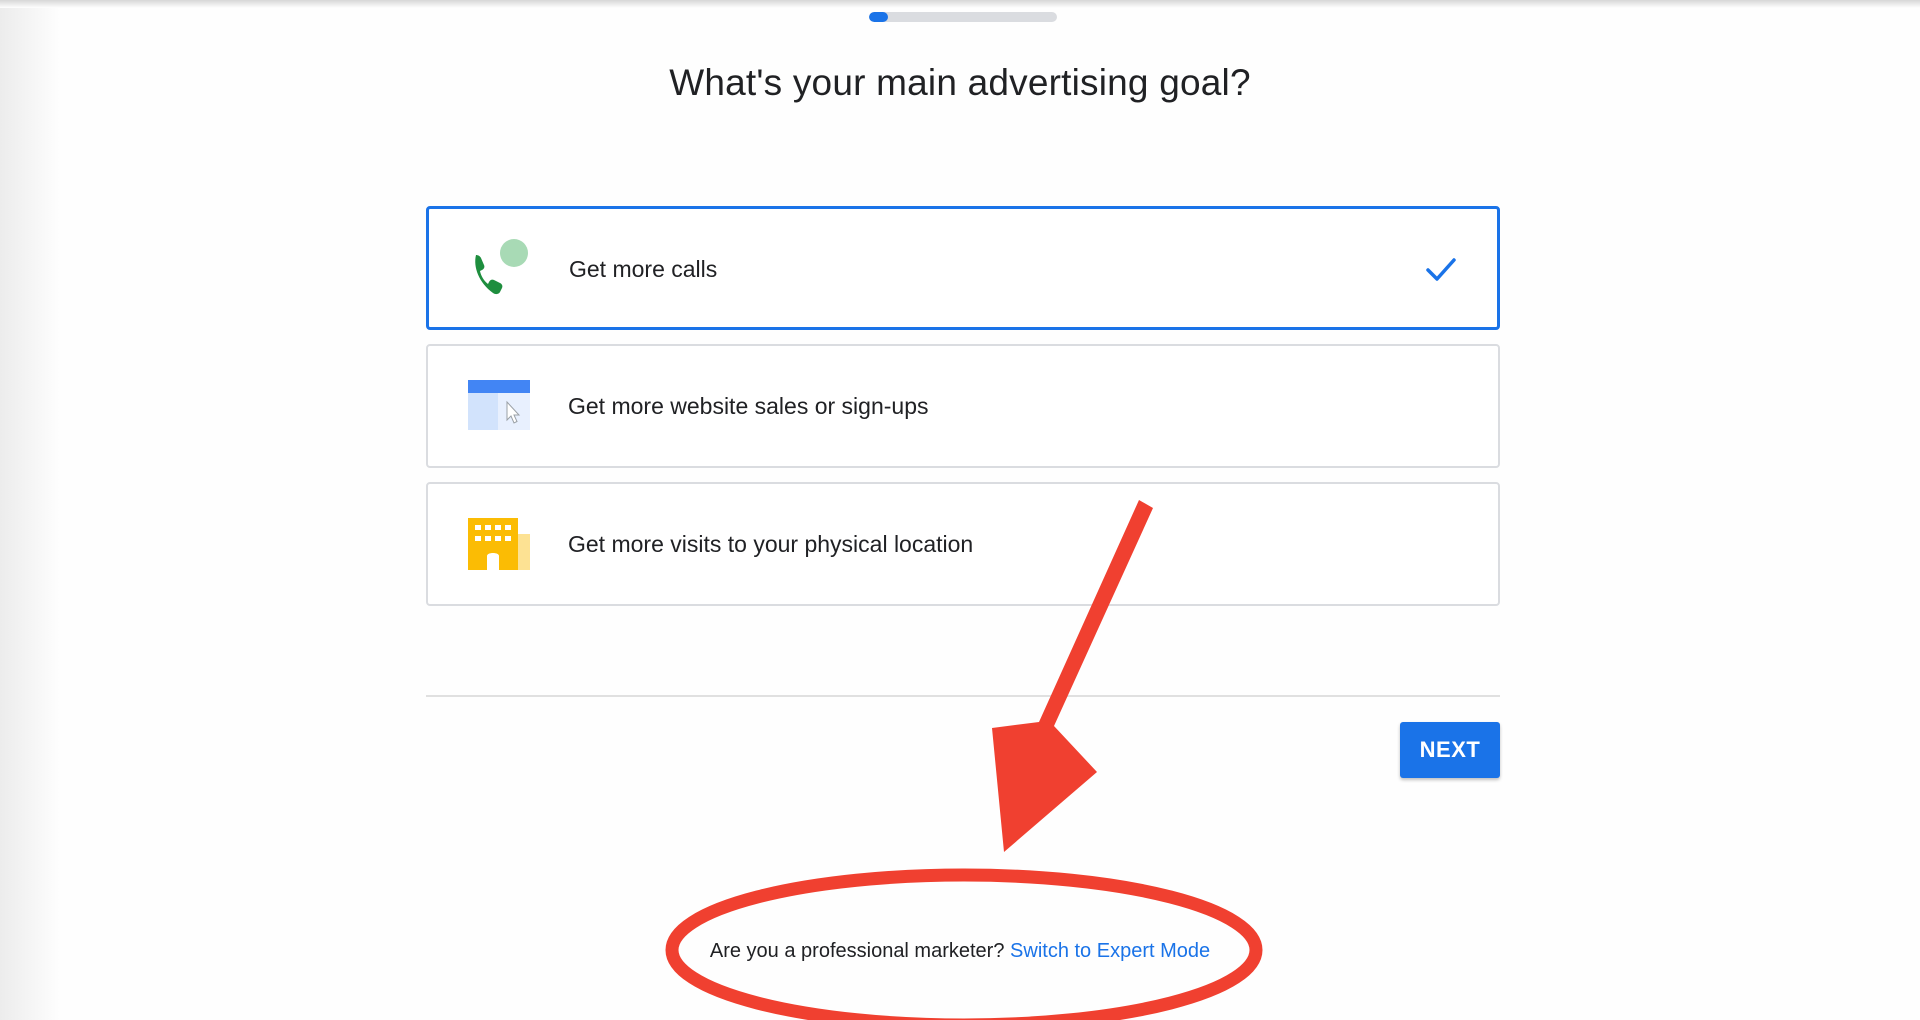 The width and height of the screenshot is (1920, 1020). Describe the element at coordinates (963, 696) in the screenshot. I see `divider` at that location.